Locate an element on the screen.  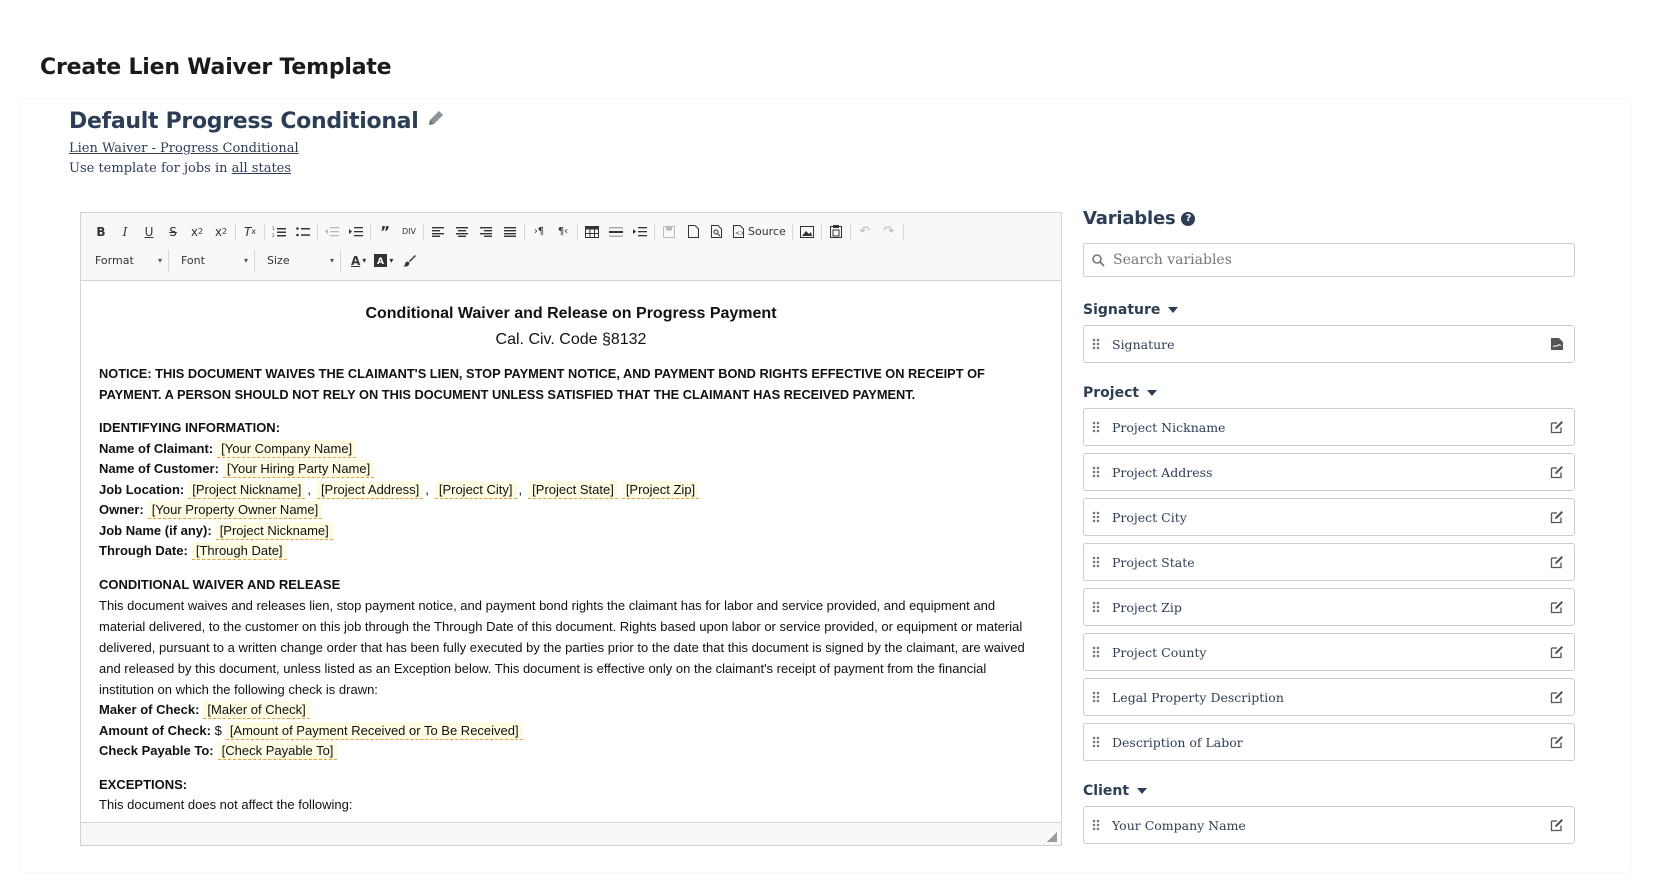
remove-format-icon: Tx is located at coordinates (250, 232).